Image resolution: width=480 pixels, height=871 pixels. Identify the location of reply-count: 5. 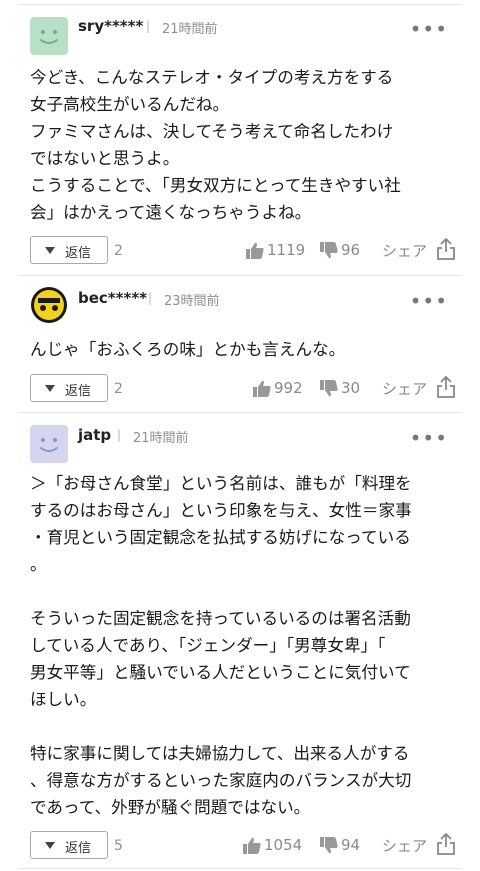
(118, 846).